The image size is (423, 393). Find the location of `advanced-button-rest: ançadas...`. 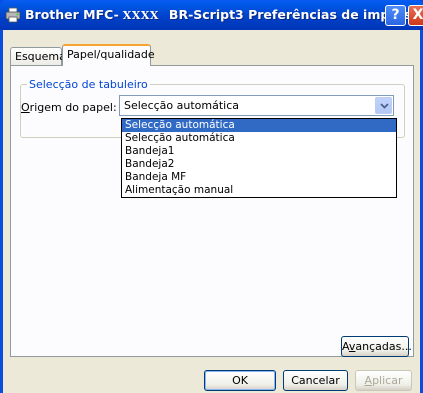

advanced-button-rest: ançadas... is located at coordinates (383, 346).